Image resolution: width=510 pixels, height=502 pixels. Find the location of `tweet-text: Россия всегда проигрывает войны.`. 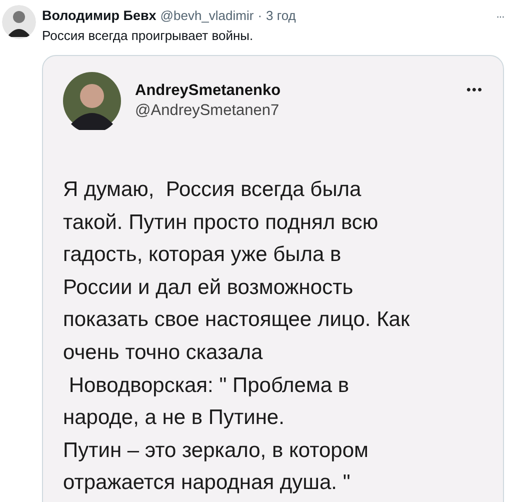

tweet-text: Россия всегда проигрывает войны. is located at coordinates (148, 35).